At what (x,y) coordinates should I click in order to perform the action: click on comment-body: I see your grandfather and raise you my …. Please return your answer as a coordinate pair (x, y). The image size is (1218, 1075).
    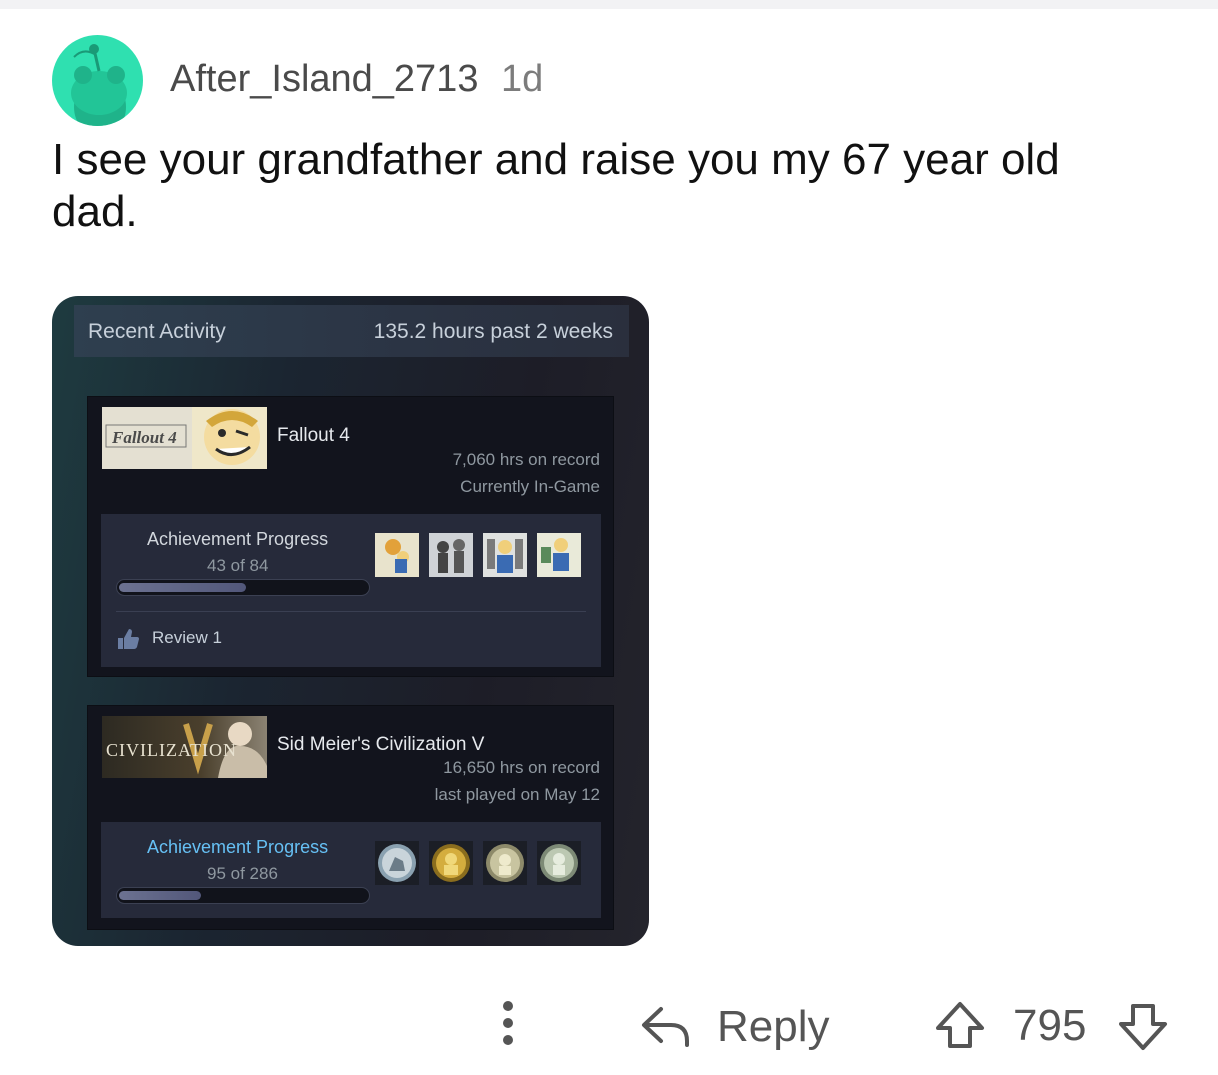
    Looking at the image, I should click on (556, 185).